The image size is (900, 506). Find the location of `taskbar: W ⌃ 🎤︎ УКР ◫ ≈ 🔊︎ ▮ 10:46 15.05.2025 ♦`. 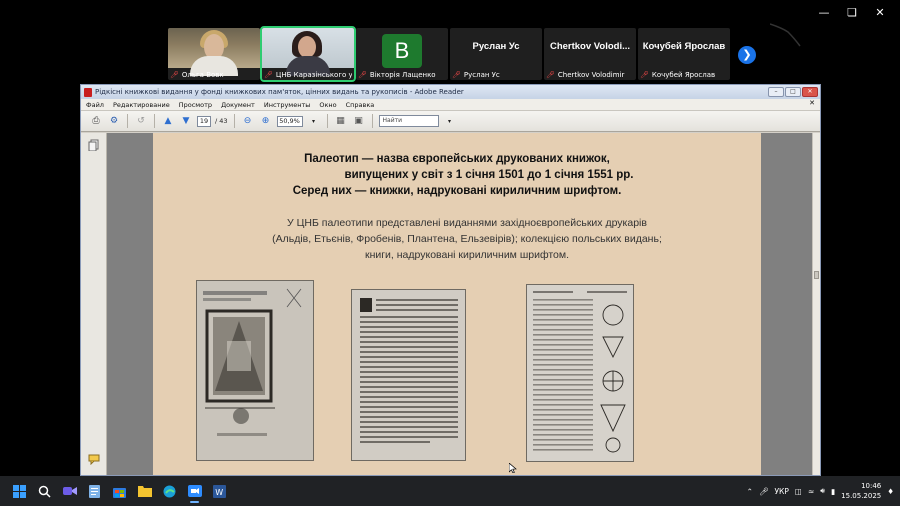

taskbar: W ⌃ 🎤︎ УКР ◫ ≈ 🔊︎ ▮ 10:46 15.05.2025 ♦ is located at coordinates (450, 491).